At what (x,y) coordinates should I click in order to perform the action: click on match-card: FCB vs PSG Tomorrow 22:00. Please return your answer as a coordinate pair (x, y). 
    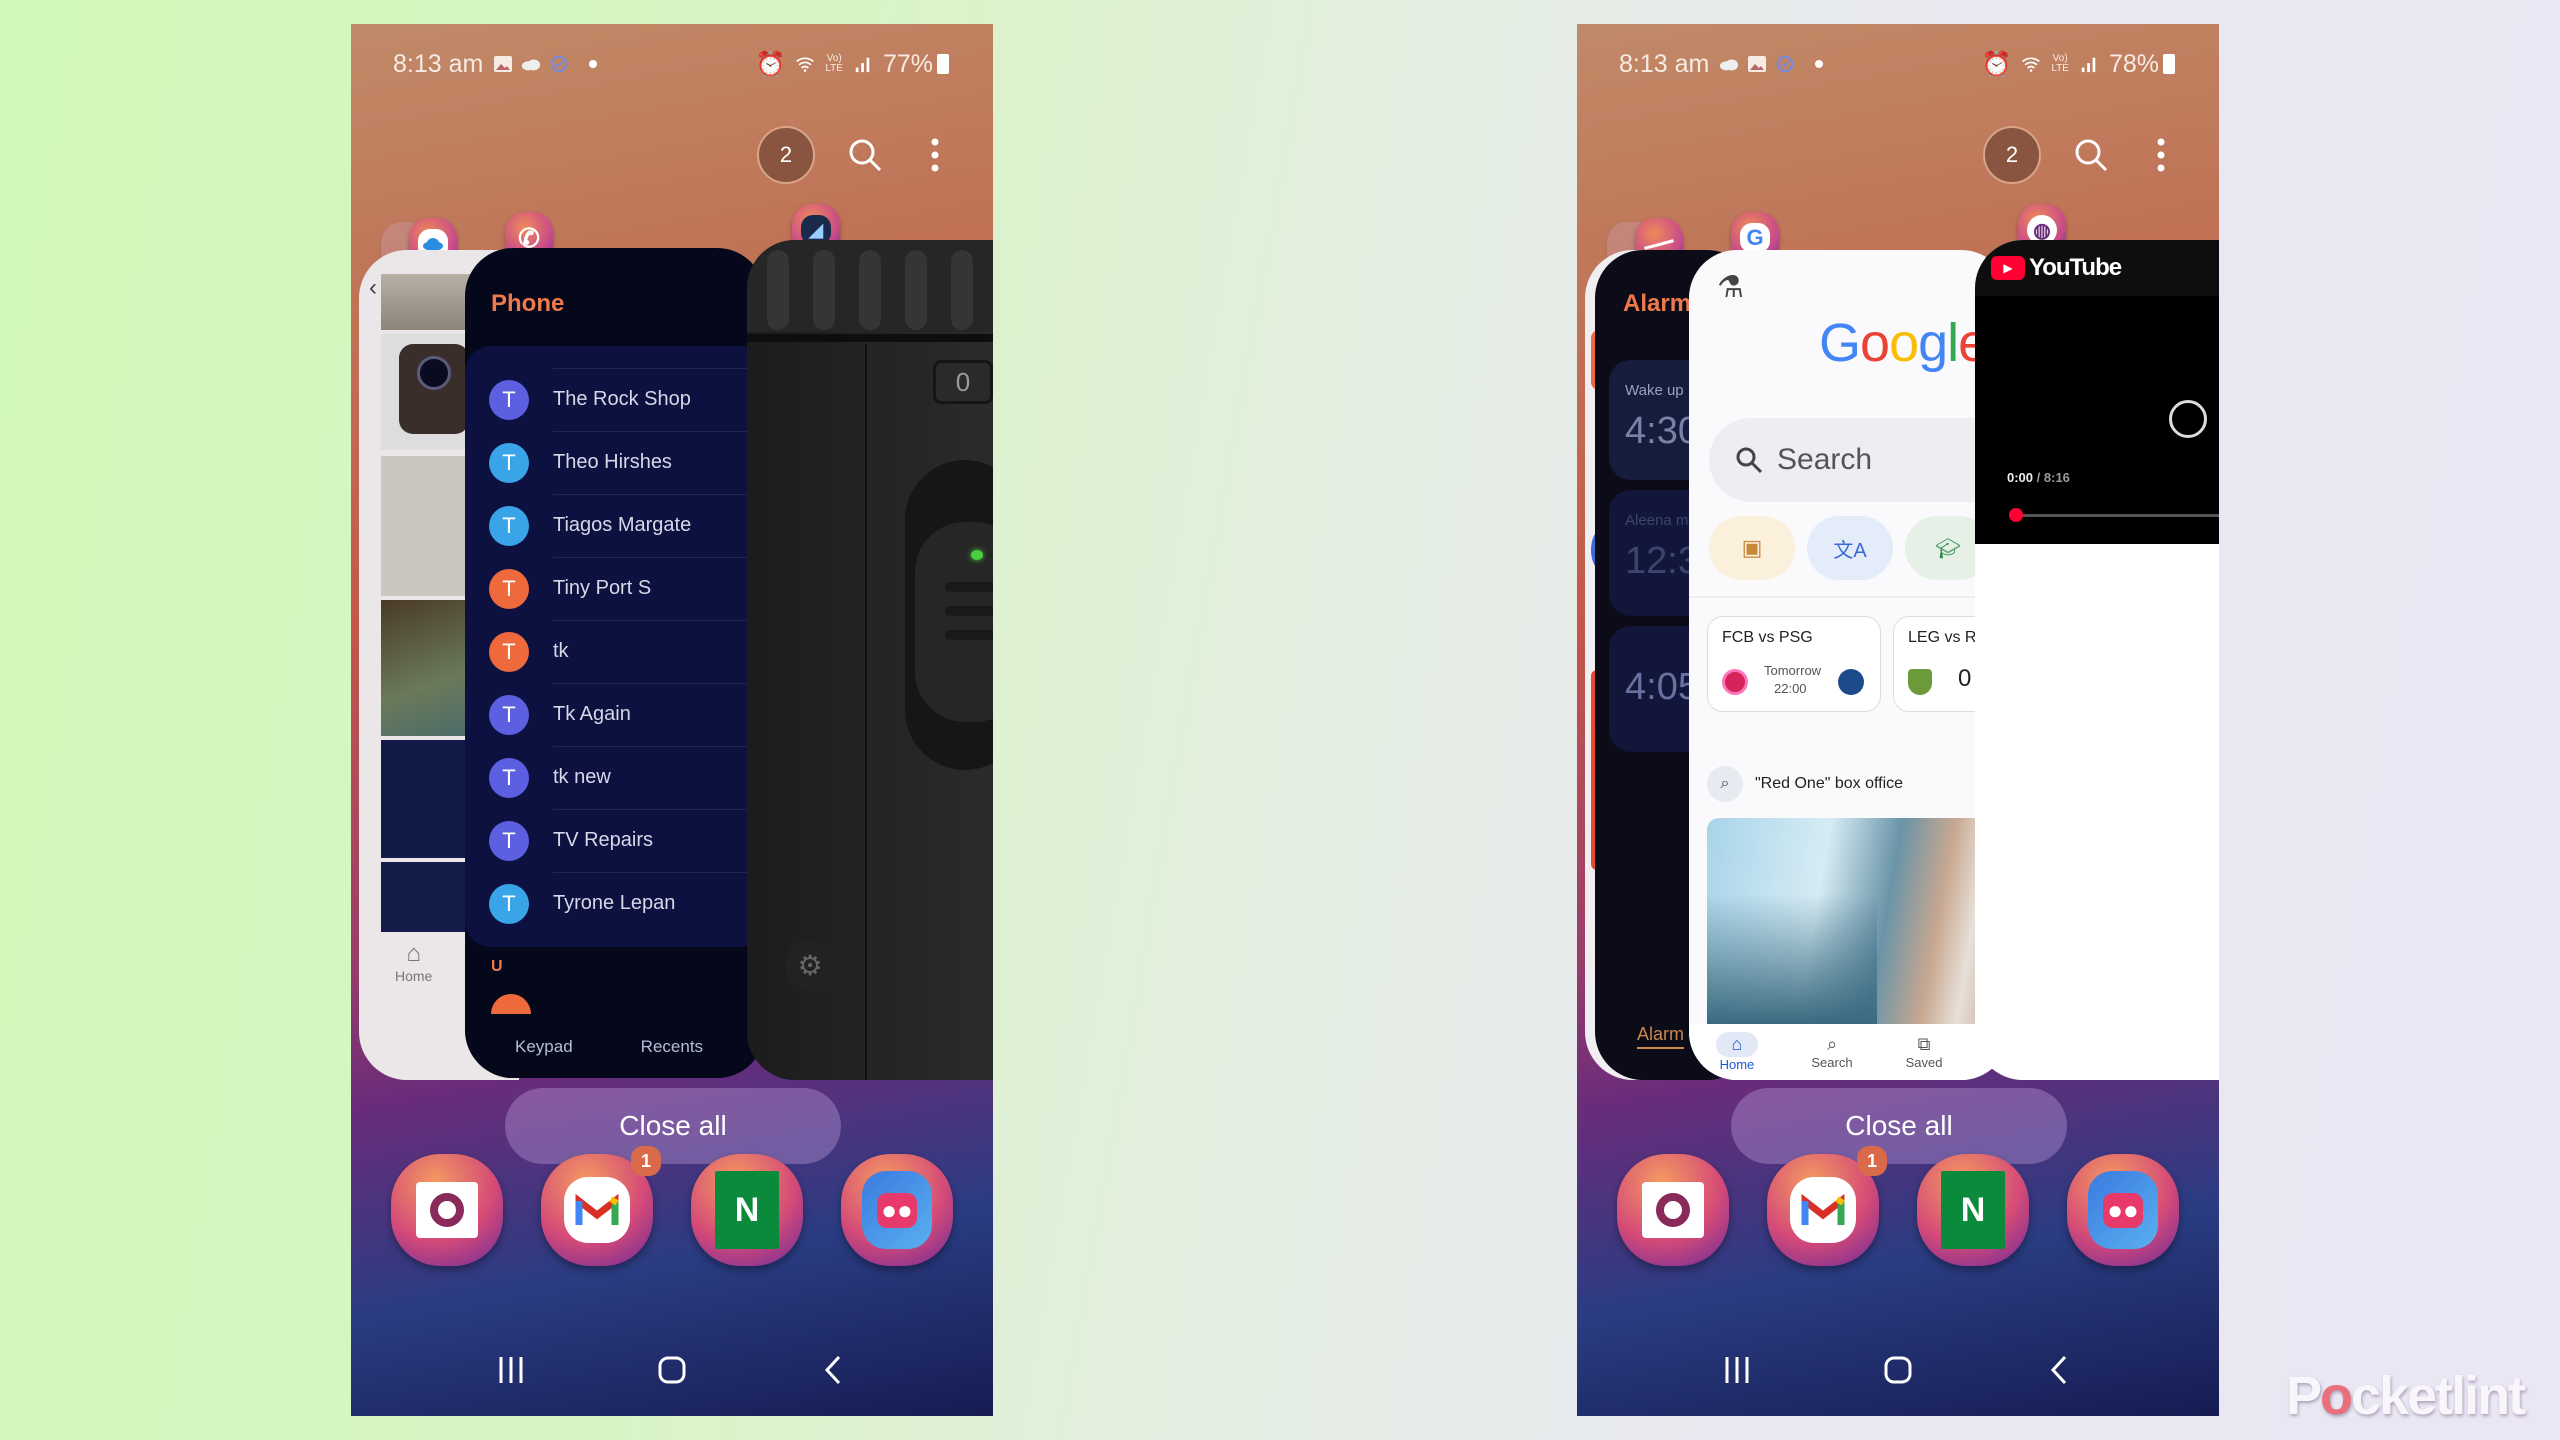
    Looking at the image, I should click on (1794, 664).